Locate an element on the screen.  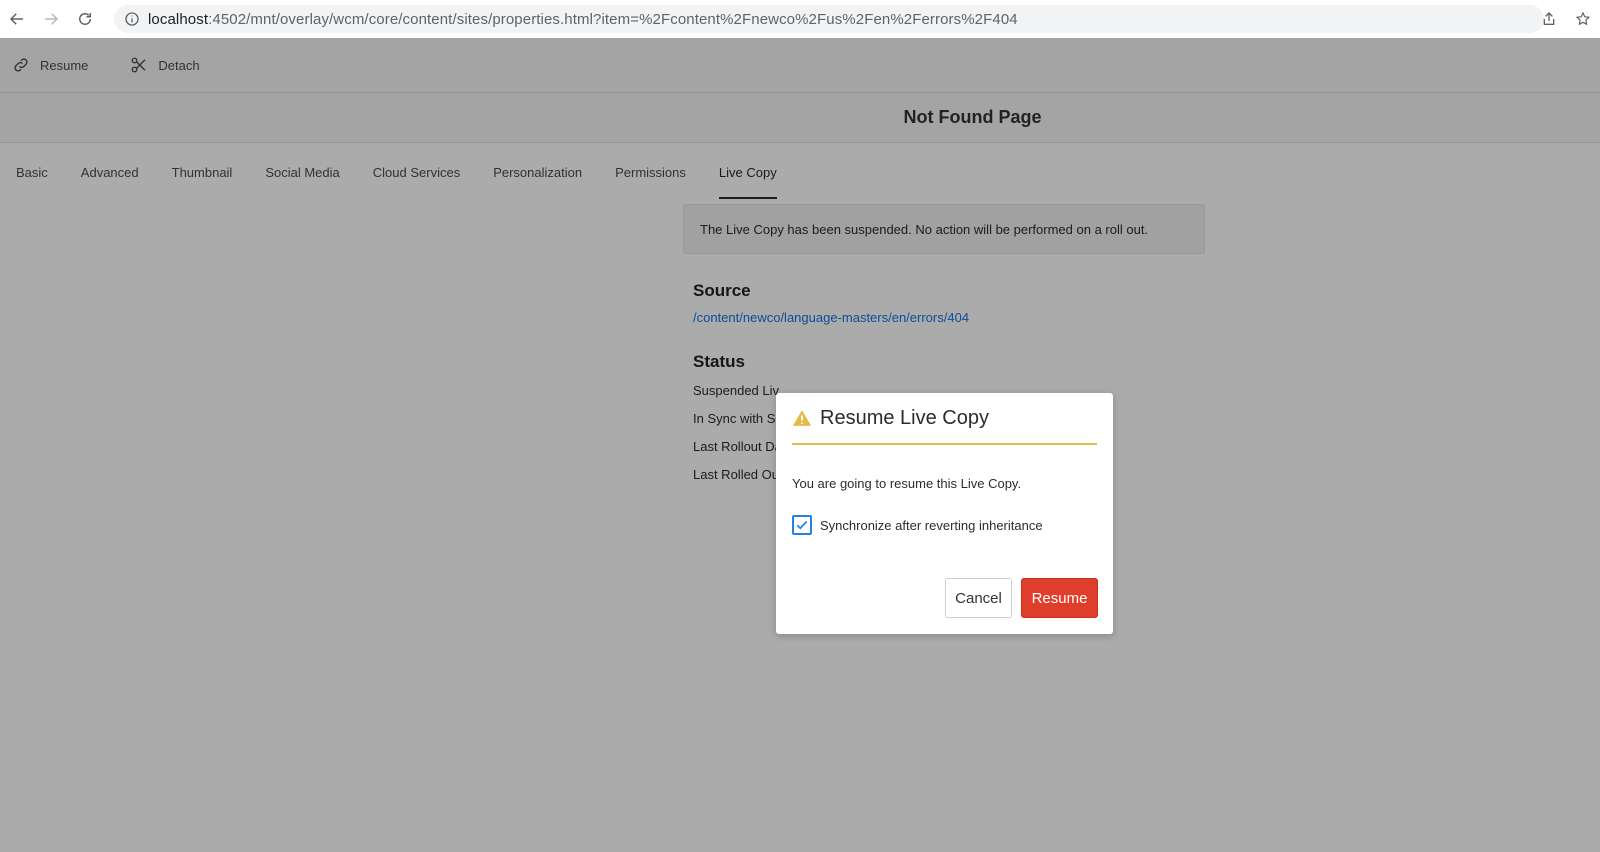
share-button is located at coordinates (1549, 19).